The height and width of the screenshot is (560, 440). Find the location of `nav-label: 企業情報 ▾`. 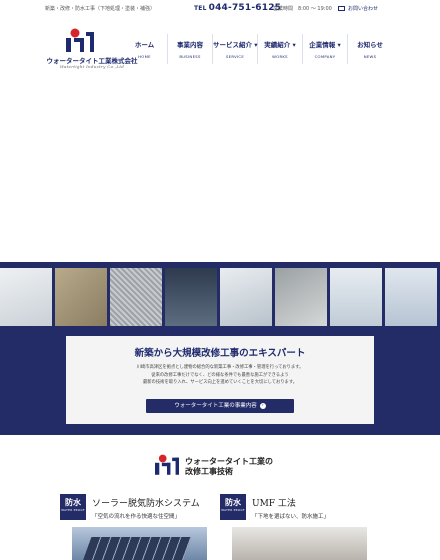

nav-label: 企業情報 ▾ is located at coordinates (325, 45).